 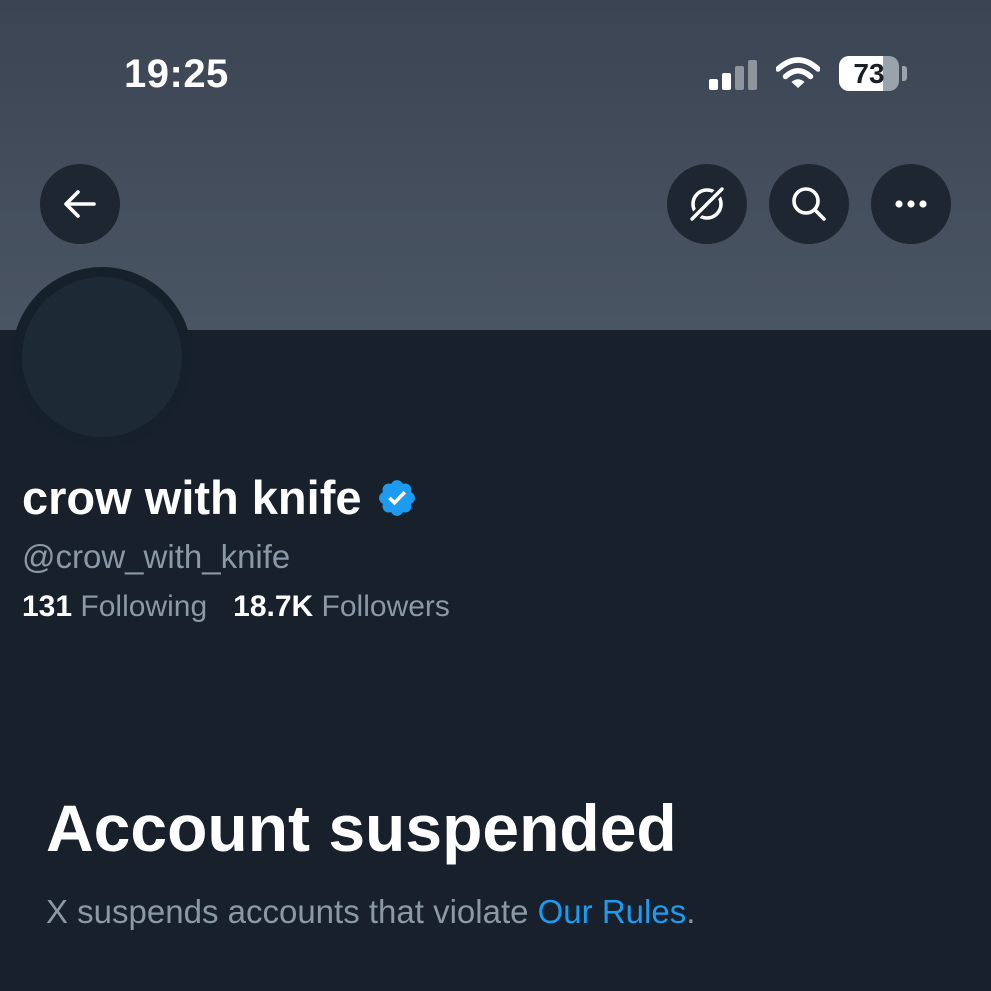 What do you see at coordinates (192, 497) in the screenshot?
I see `display-name-text: crow with knife` at bounding box center [192, 497].